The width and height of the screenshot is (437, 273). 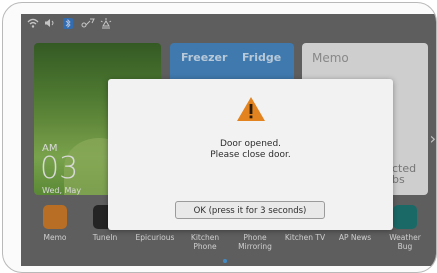 I want to click on dialog-message-line2: Please close door., so click(x=250, y=155).